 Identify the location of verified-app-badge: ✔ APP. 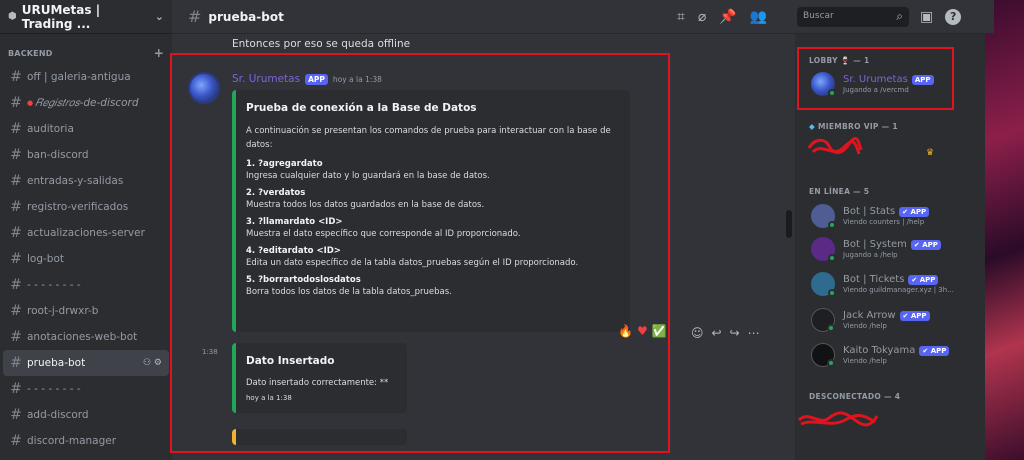
(925, 244).